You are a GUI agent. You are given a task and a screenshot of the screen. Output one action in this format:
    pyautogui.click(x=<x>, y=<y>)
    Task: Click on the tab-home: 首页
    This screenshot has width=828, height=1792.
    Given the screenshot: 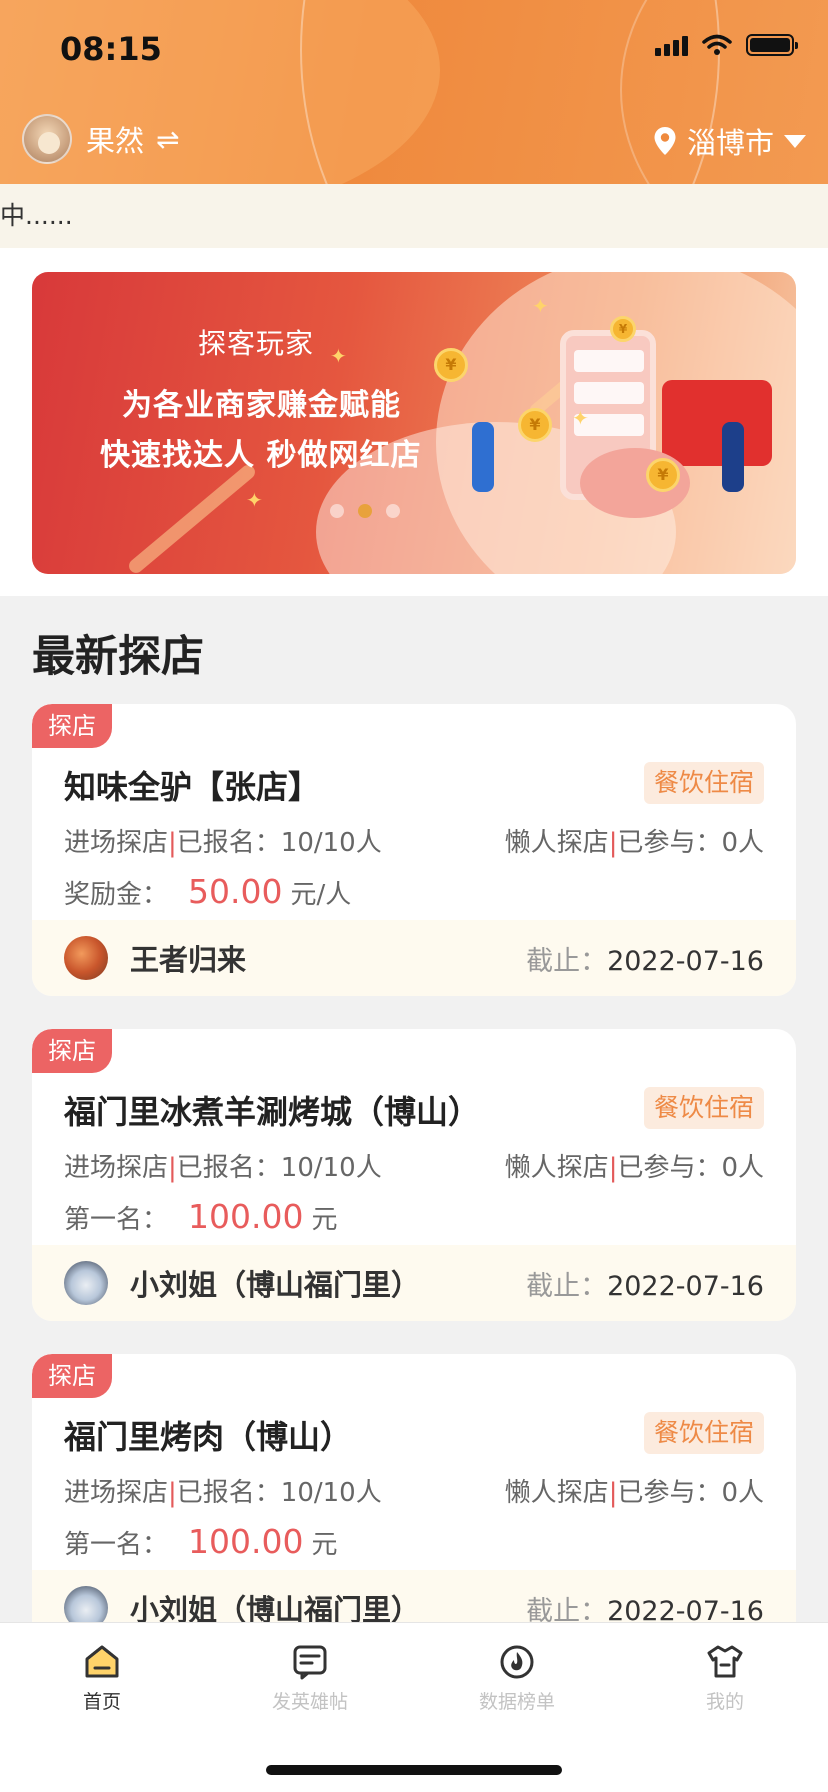 What is the action you would take?
    pyautogui.click(x=102, y=1677)
    